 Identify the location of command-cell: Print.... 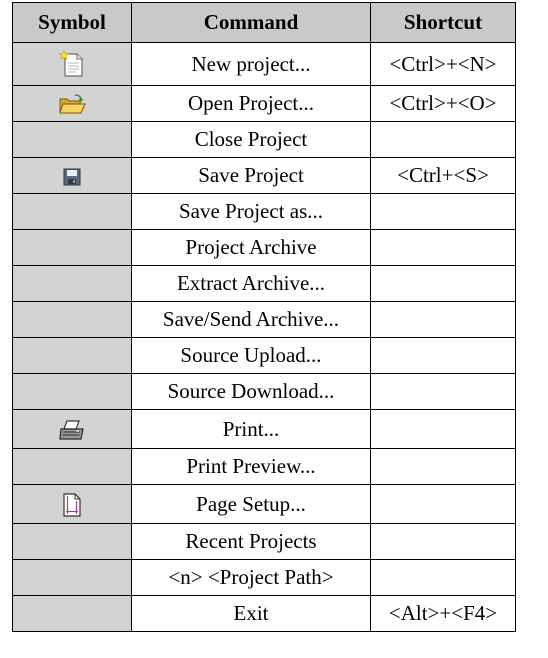
(251, 429).